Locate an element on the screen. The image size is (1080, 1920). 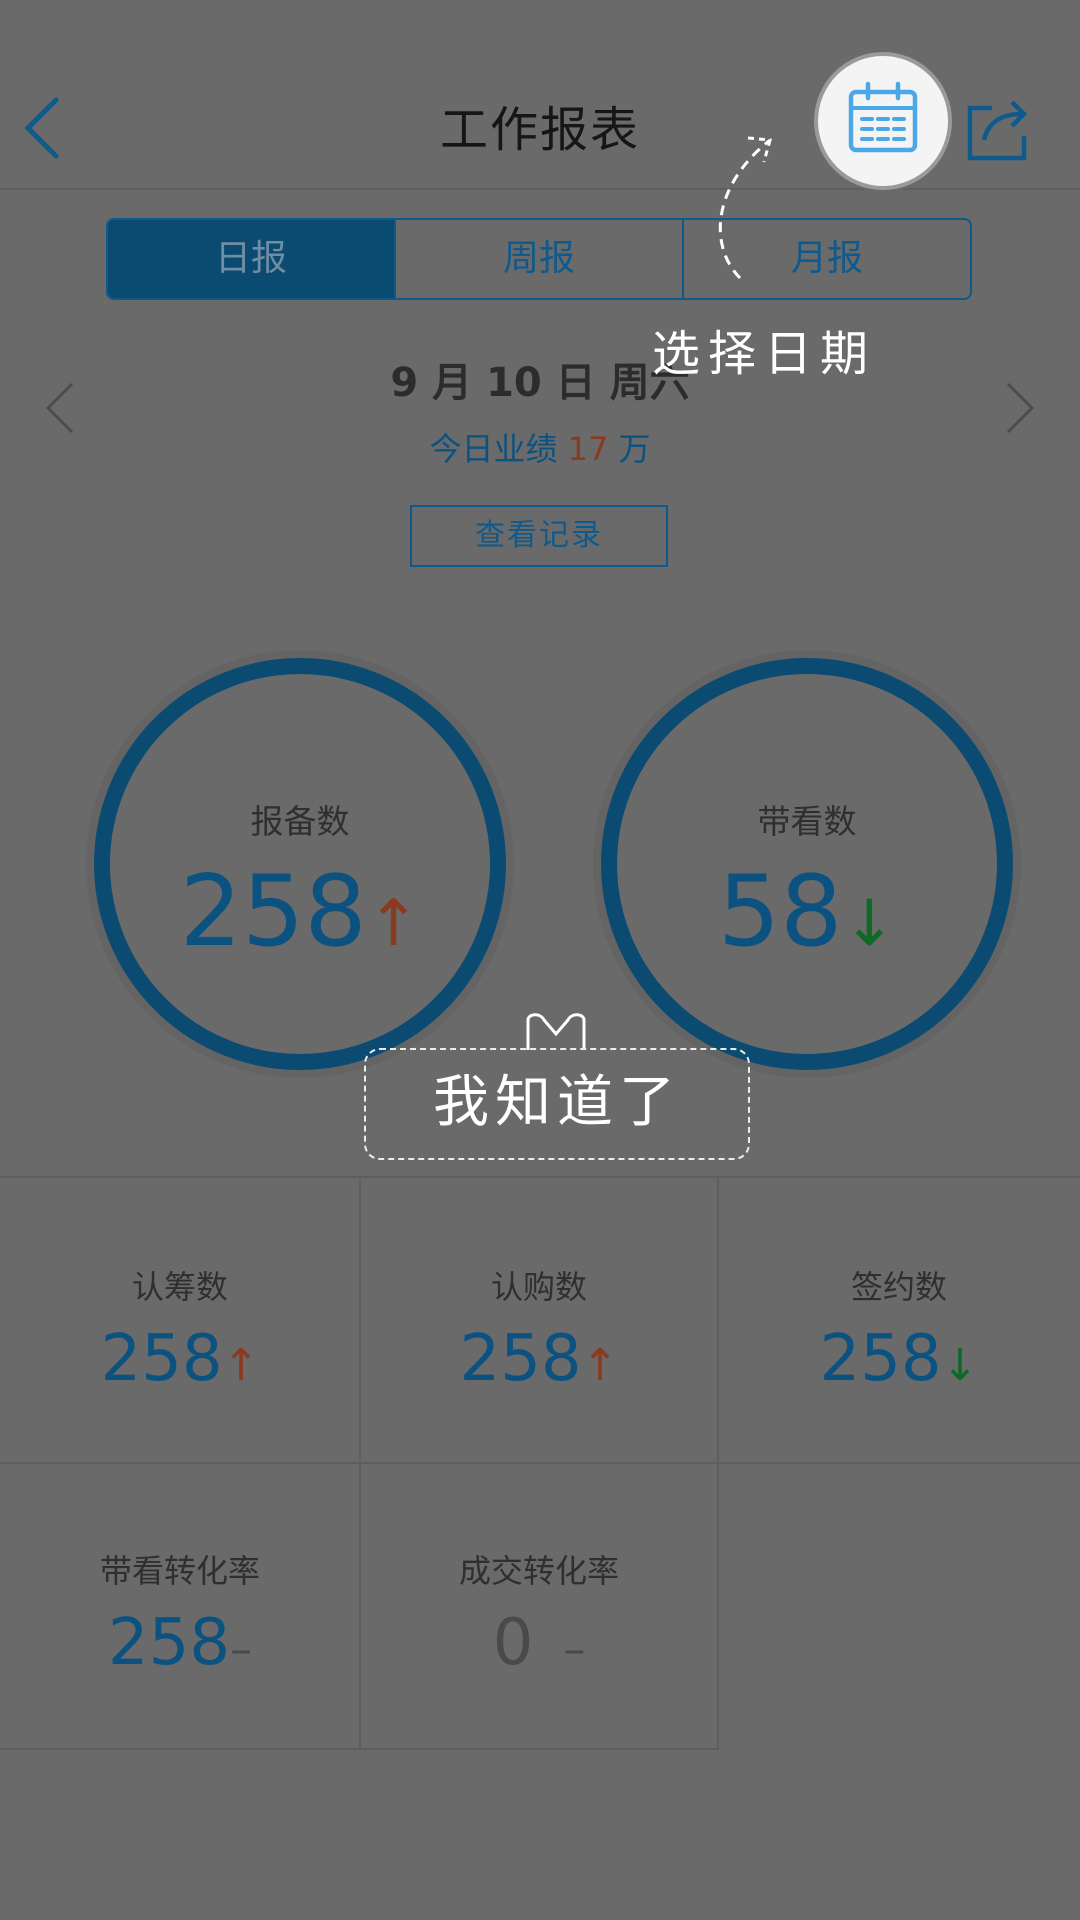
stat-label: 签约数 is located at coordinates (898, 1287).